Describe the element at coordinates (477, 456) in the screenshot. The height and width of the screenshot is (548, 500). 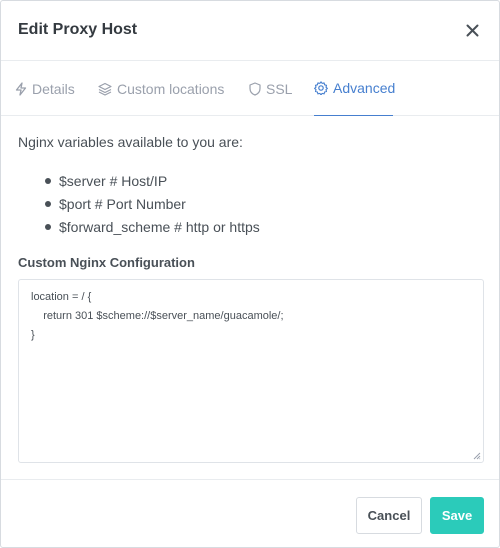
I see `resize-grip-icon` at that location.